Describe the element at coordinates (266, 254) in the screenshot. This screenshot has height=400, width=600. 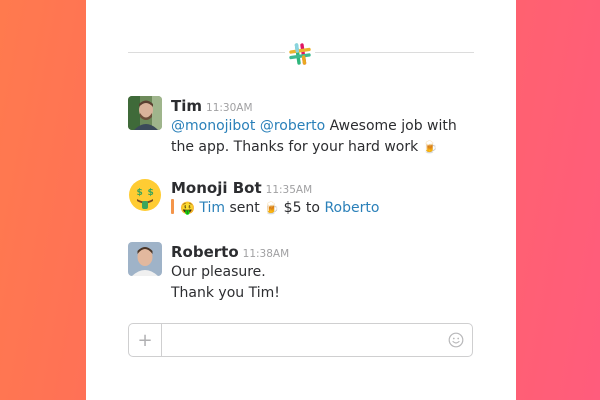
I see `timestamp: 11:38AM` at that location.